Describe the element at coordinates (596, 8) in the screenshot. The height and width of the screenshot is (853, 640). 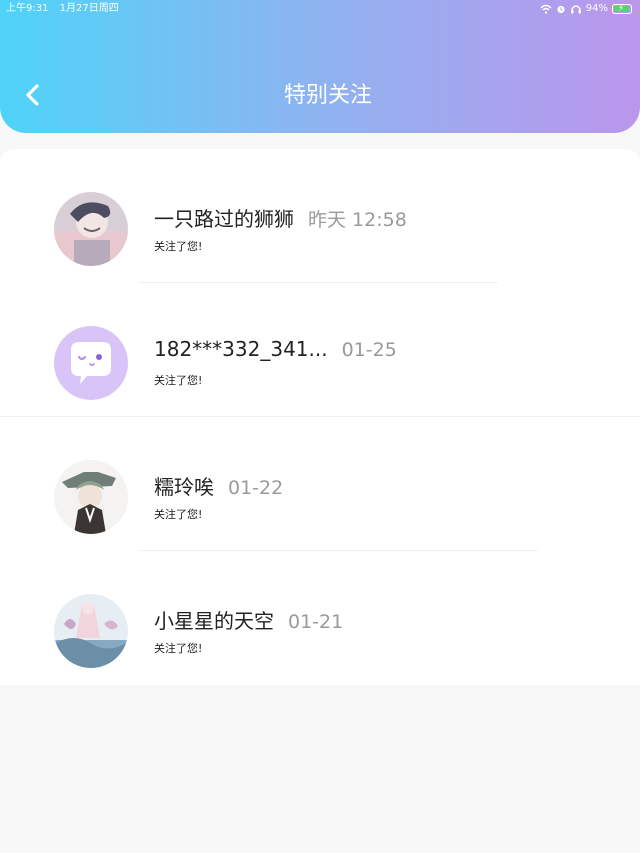
I see `battery-percent: 94%` at that location.